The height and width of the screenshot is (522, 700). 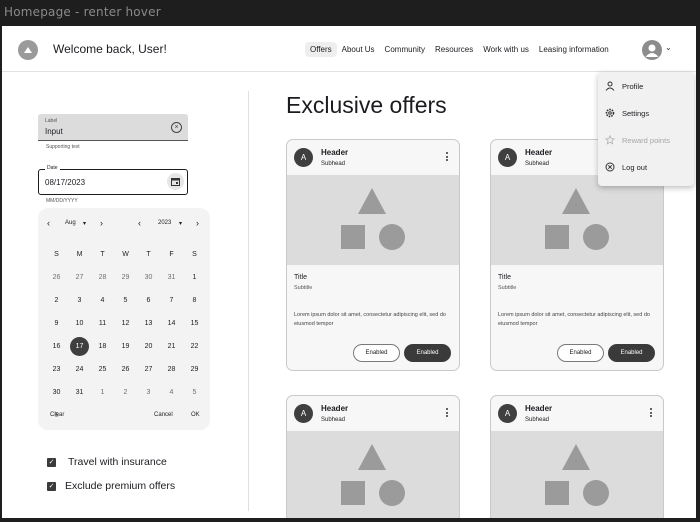 I want to click on calendar-day: 16, so click(x=56, y=346).